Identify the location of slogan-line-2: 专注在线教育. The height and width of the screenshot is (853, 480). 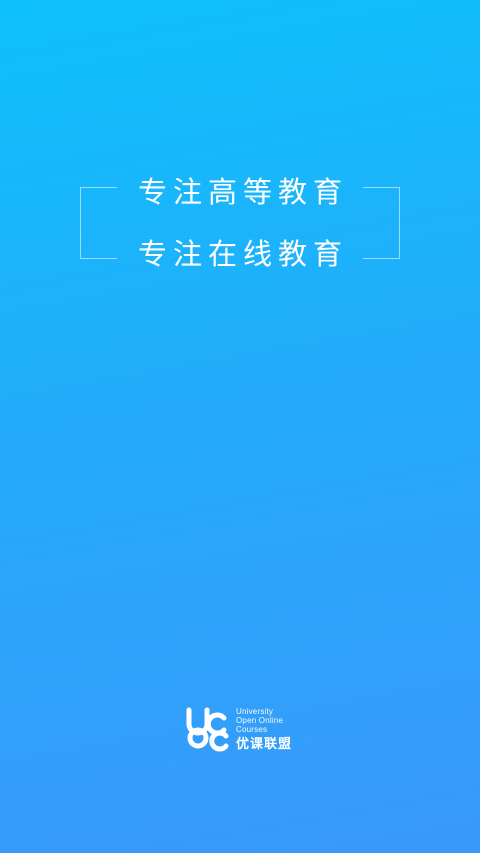
(242, 254).